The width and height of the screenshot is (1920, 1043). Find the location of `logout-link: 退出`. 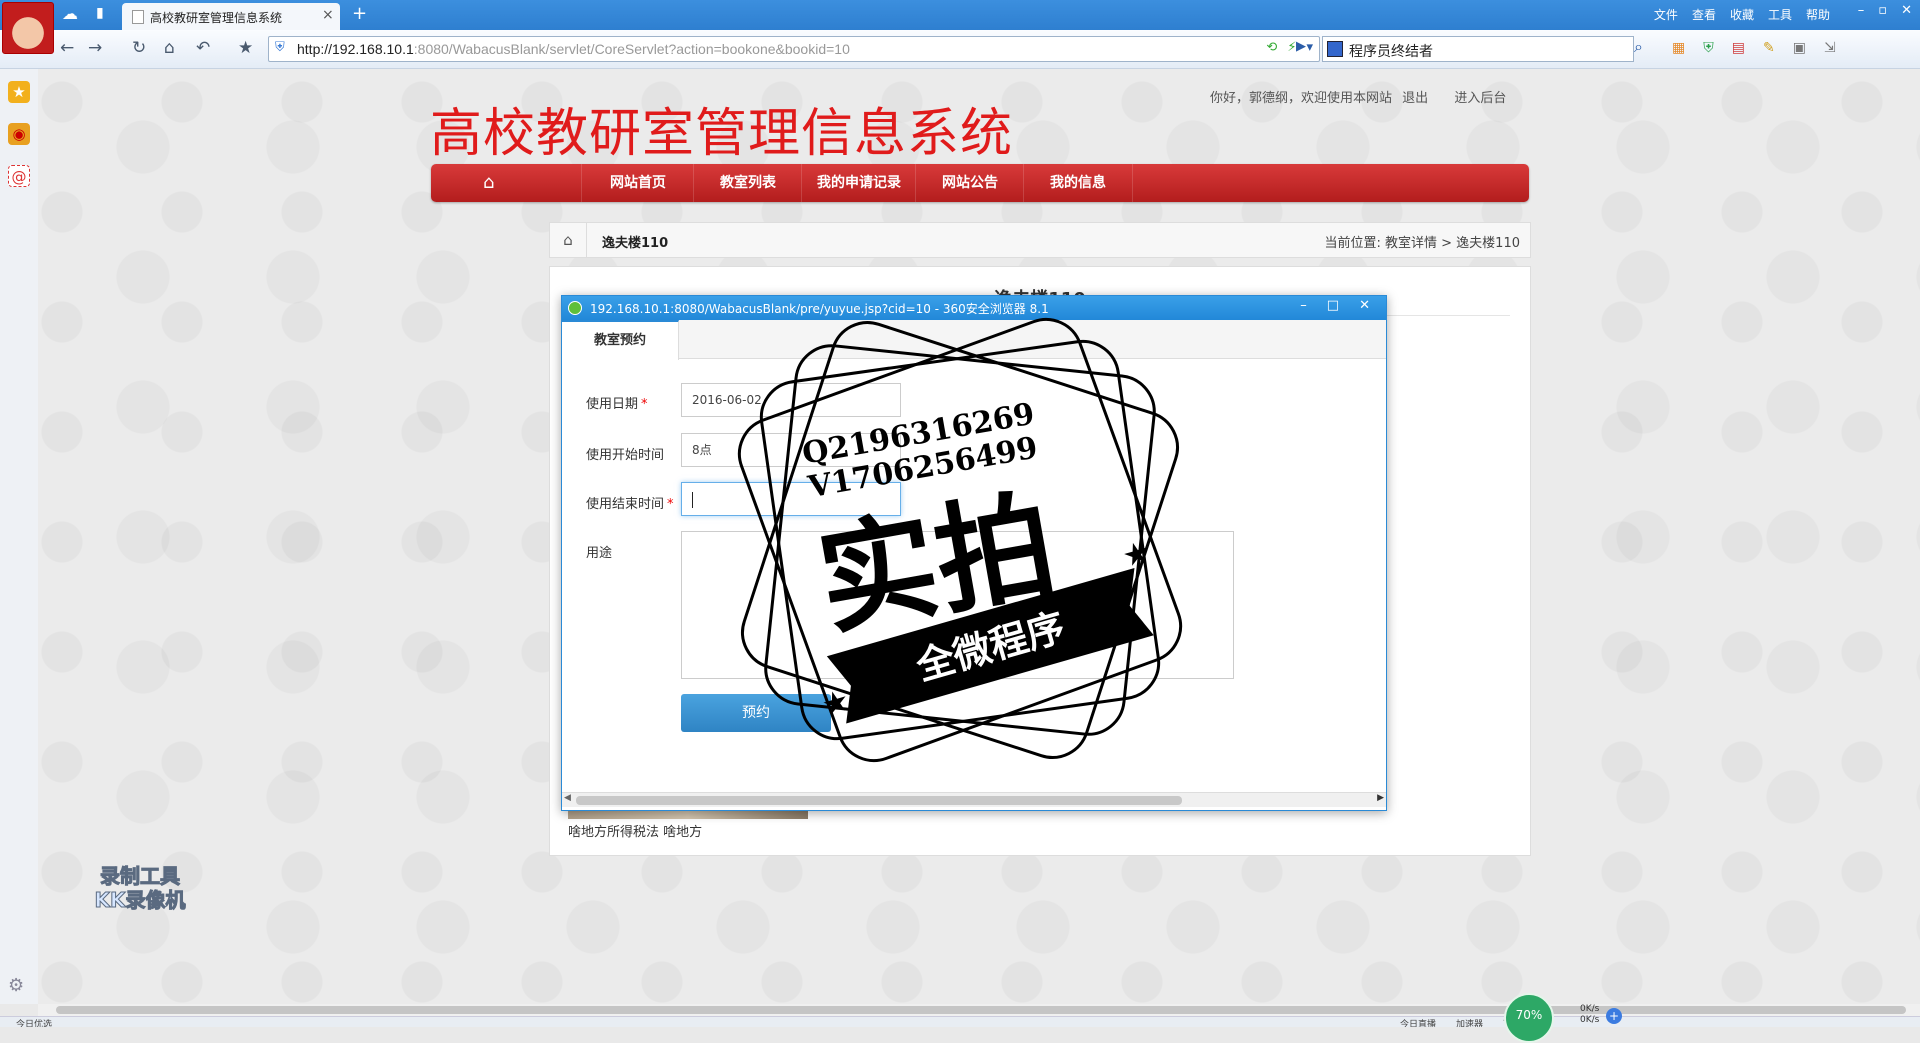

logout-link: 退出 is located at coordinates (1415, 98).